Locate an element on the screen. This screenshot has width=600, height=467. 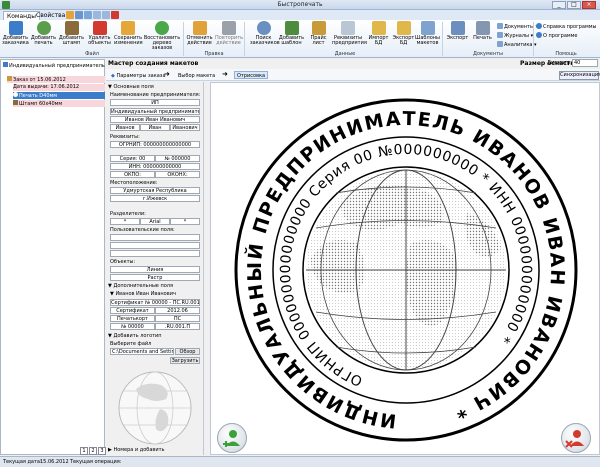
tab-properties: Свойства is located at coordinates (50, 15).